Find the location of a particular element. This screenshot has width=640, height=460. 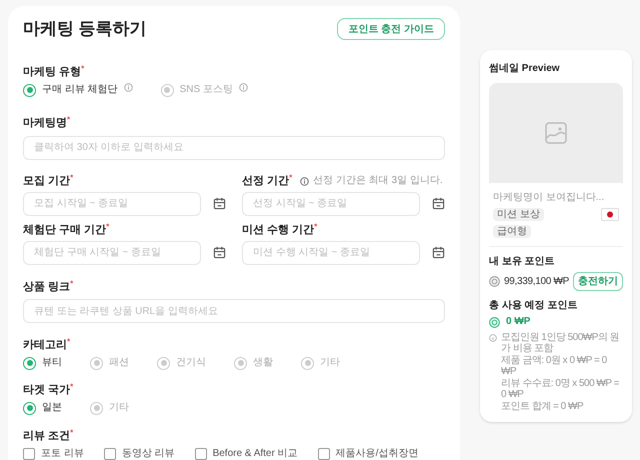

section-title: 내 보유 포인트 is located at coordinates (522, 261).